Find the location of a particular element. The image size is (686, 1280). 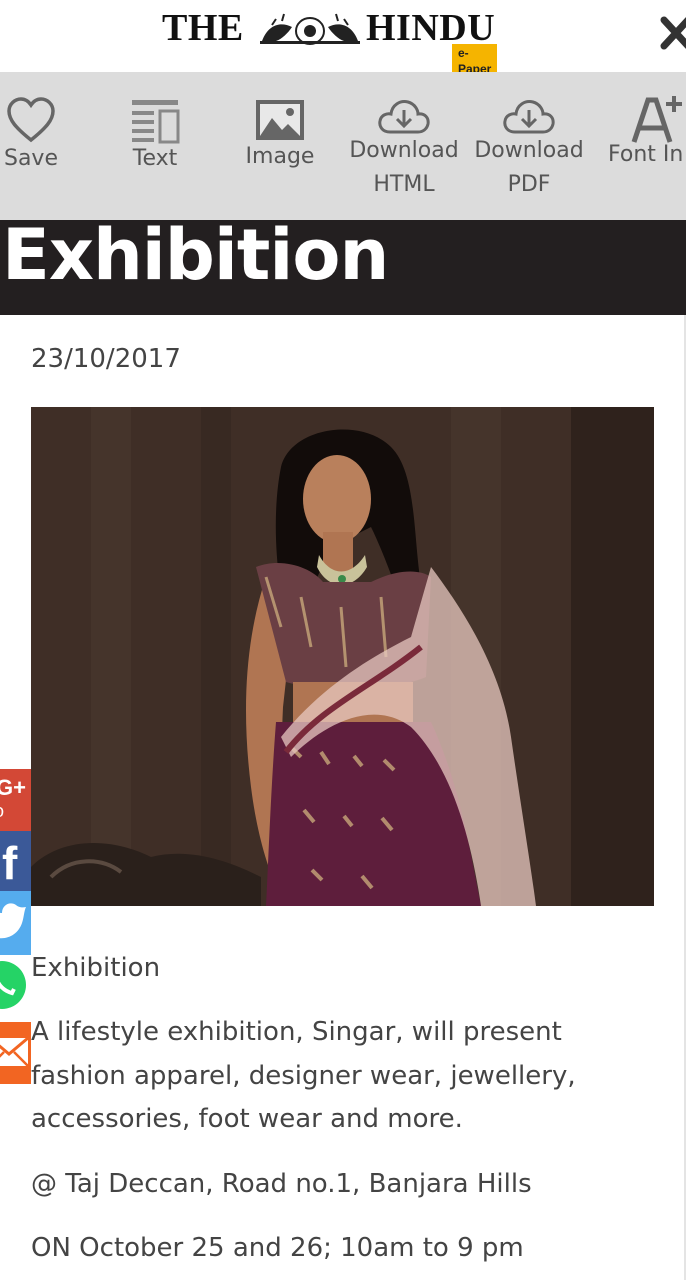

download-pdf-label-1: Download is located at coordinates (529, 150).